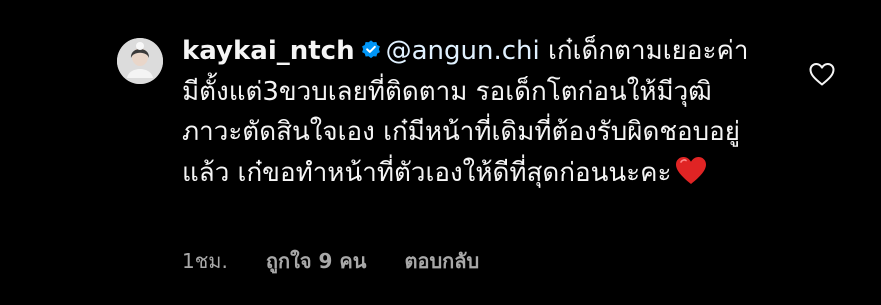 The height and width of the screenshot is (305, 881). Describe the element at coordinates (370, 49) in the screenshot. I see `verified-badge-icon` at that location.